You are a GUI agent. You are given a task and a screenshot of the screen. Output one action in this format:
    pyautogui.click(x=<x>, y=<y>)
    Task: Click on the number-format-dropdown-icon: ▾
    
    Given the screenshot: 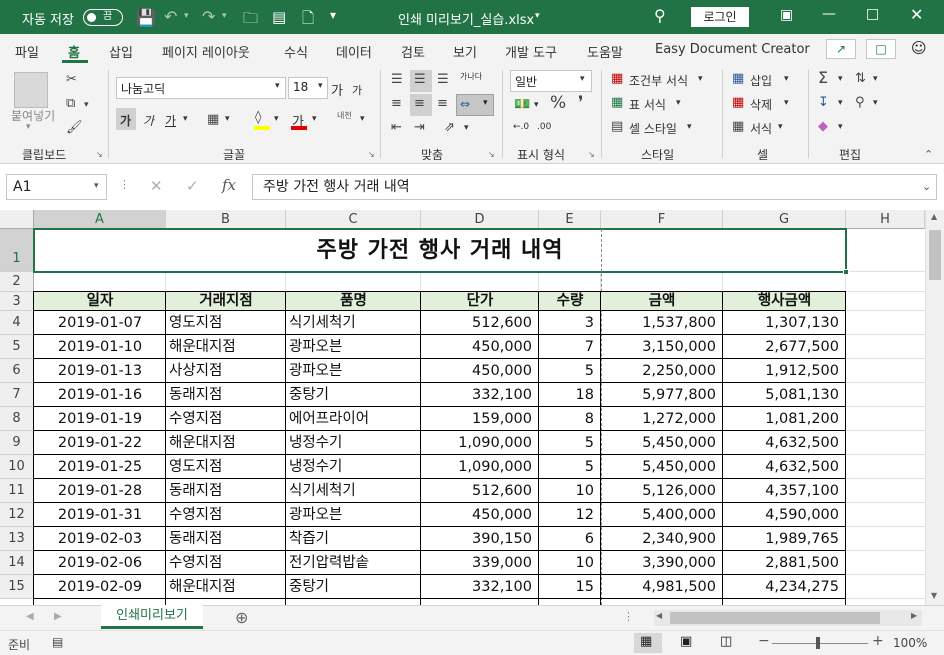 What is the action you would take?
    pyautogui.click(x=582, y=79)
    